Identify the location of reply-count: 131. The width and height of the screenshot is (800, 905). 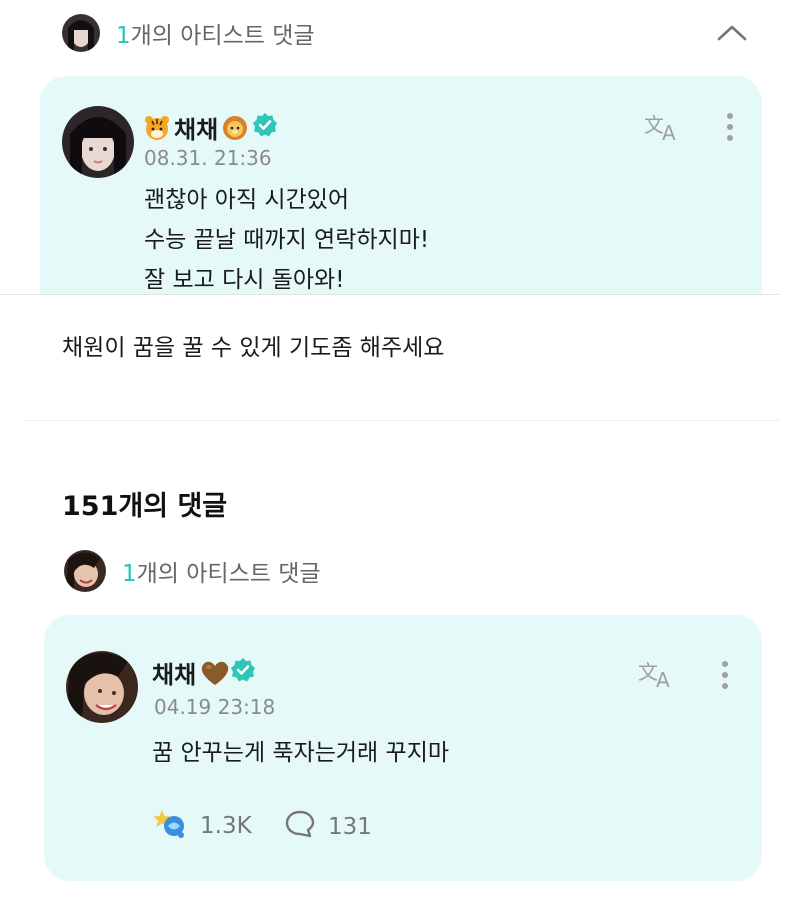
(350, 827).